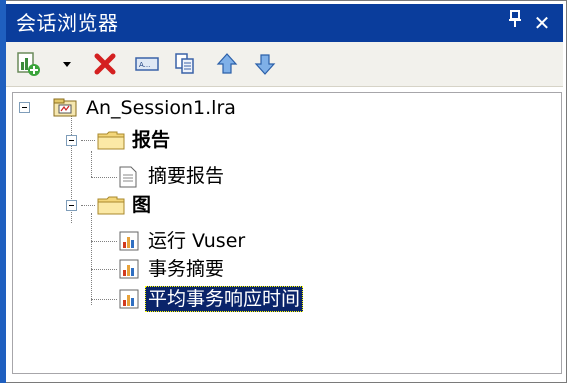 This screenshot has width=567, height=383. What do you see at coordinates (161, 108) in the screenshot?
I see `tree-node-label: An_Session1.lra` at bounding box center [161, 108].